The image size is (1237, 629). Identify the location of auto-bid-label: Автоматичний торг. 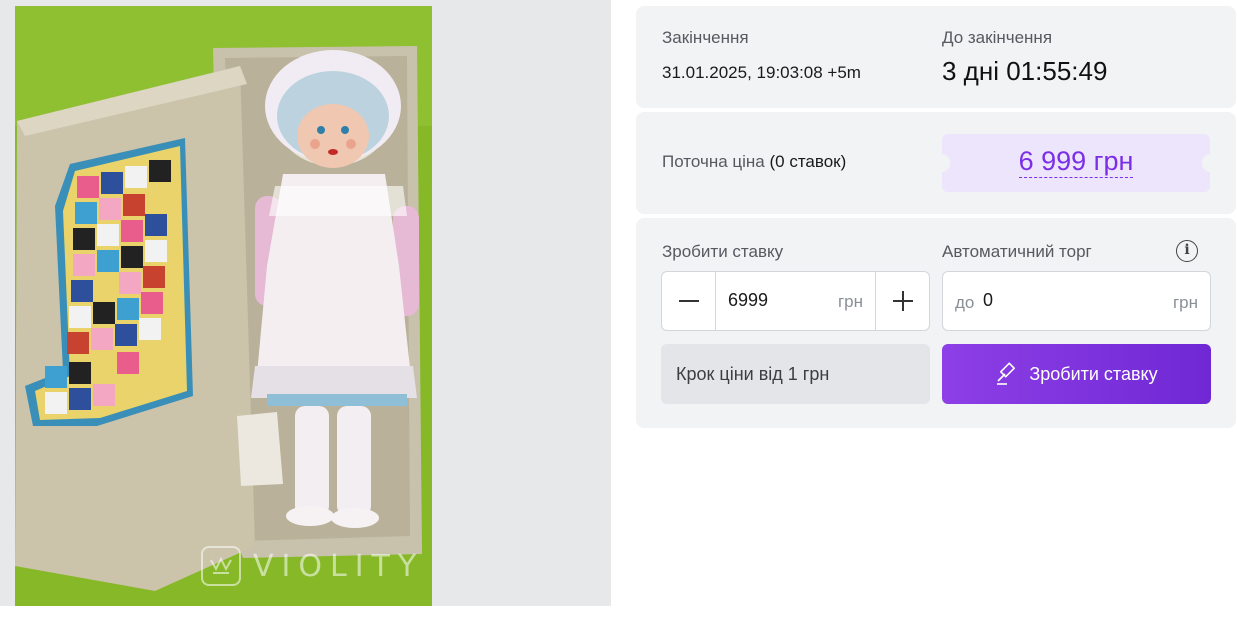
(1017, 251).